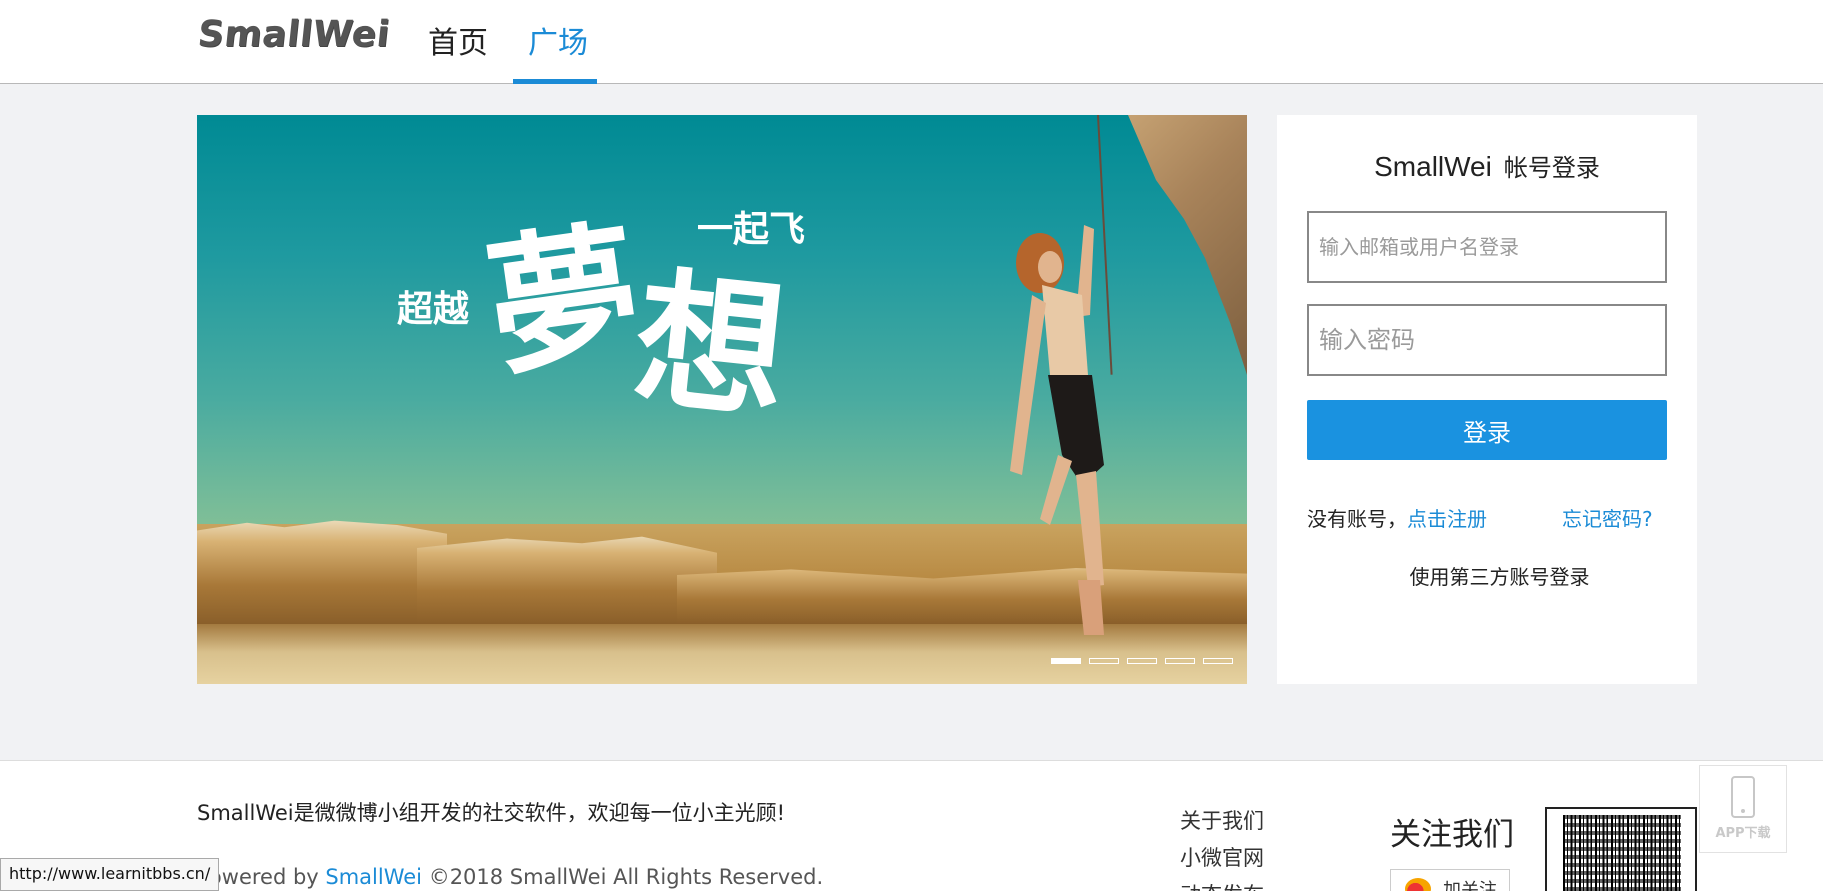  What do you see at coordinates (1499, 575) in the screenshot?
I see `third-party-login-text: 使用第三方账号登录` at bounding box center [1499, 575].